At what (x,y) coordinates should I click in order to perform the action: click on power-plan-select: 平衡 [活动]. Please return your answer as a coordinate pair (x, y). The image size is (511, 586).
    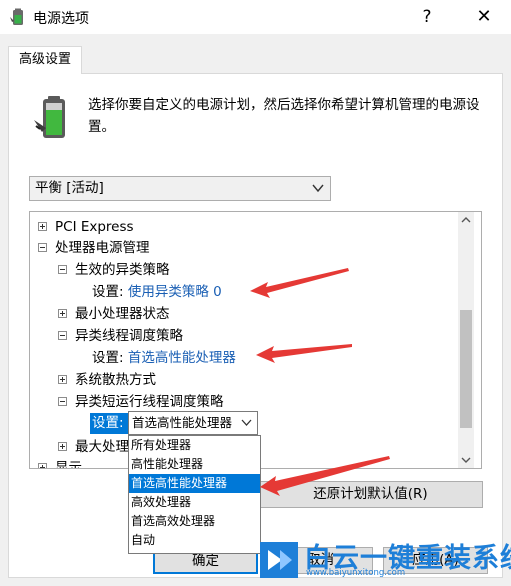
    Looking at the image, I should click on (180, 188).